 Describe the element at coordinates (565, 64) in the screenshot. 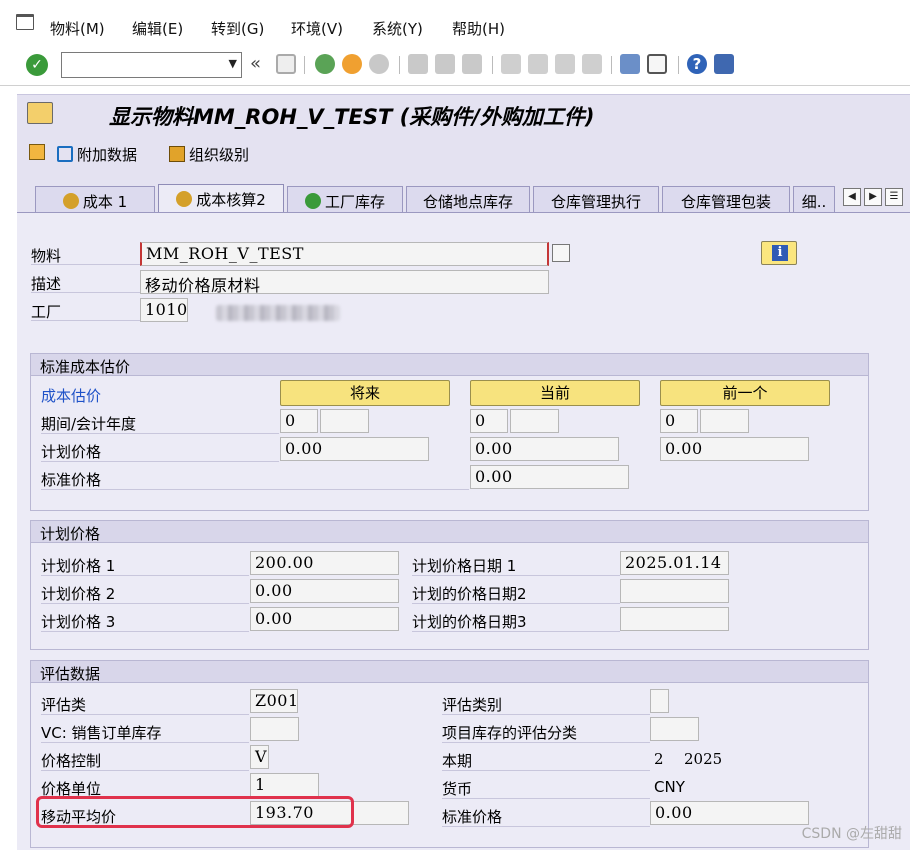

I see `next-page-icon` at that location.